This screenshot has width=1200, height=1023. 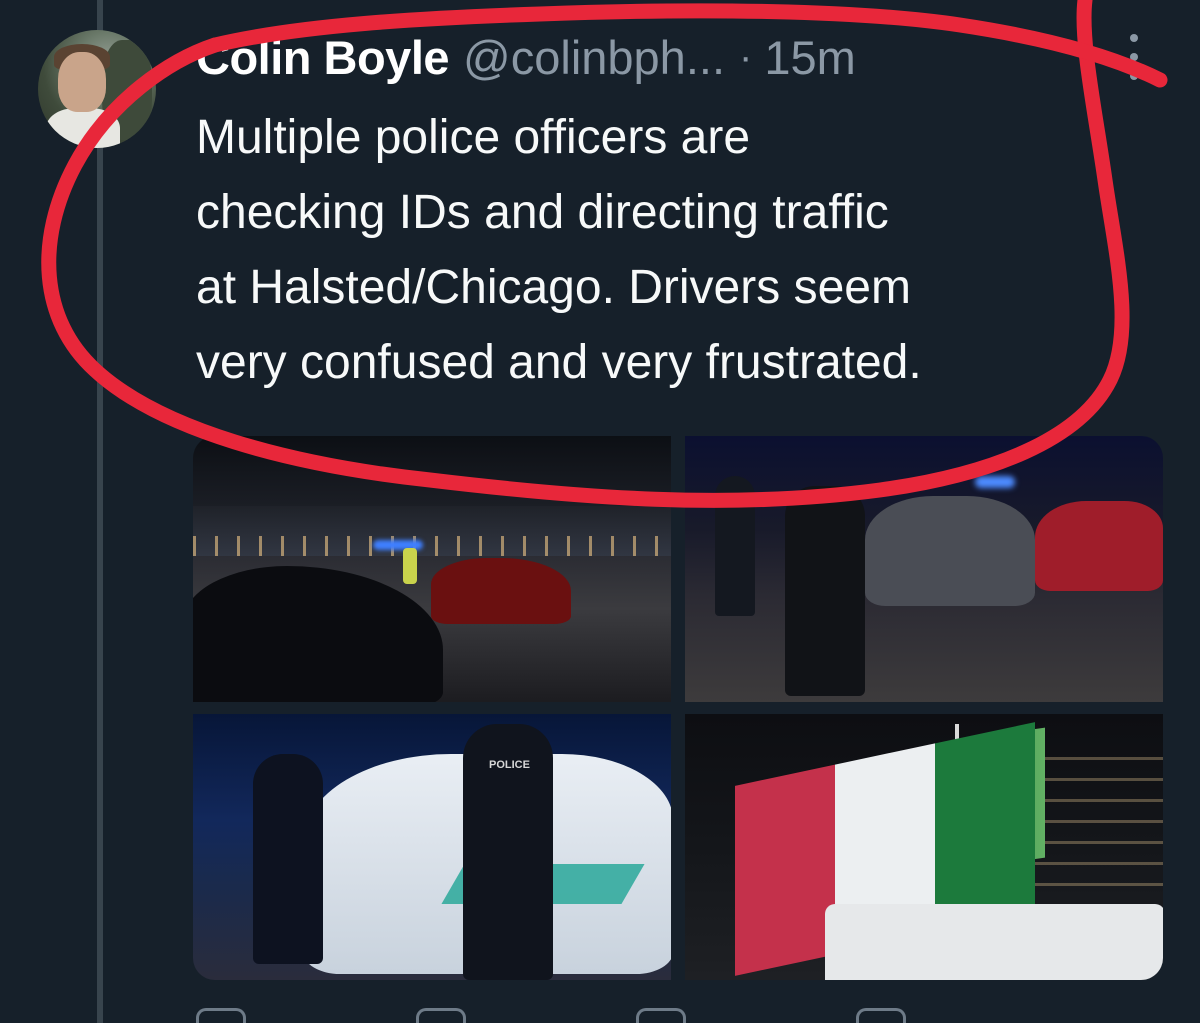 What do you see at coordinates (994, 942) in the screenshot?
I see `photo-white-truck` at bounding box center [994, 942].